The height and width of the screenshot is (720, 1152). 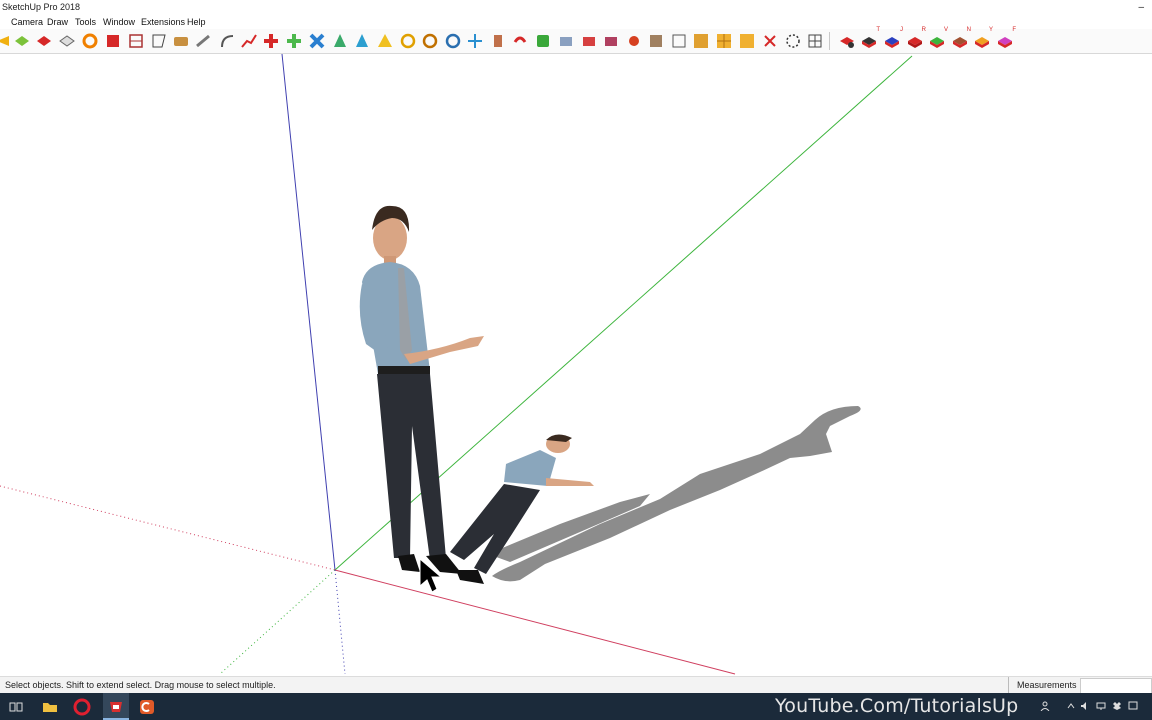 I want to click on freehand-icon, so click(x=249, y=41).